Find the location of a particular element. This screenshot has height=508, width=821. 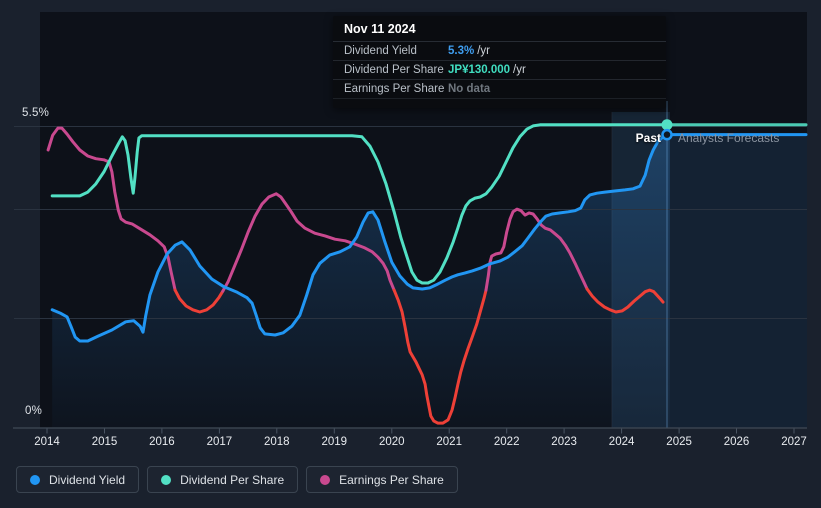

dividend-per-share-marker is located at coordinates (667, 125).